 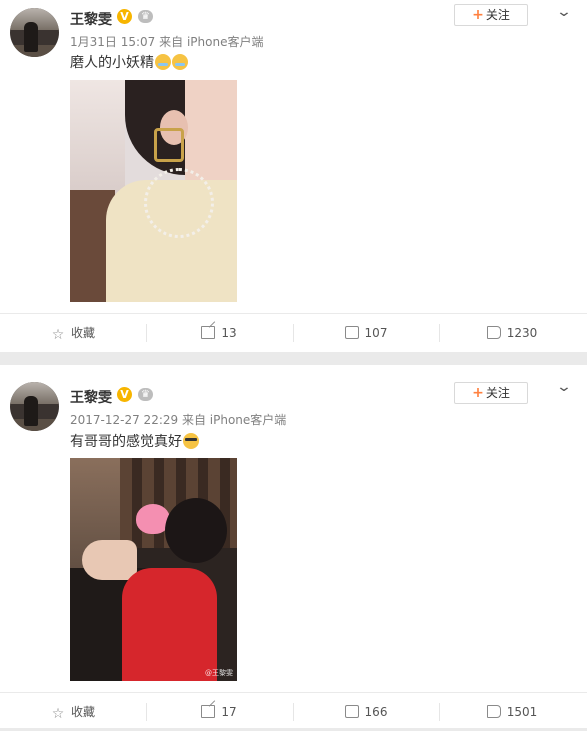 I want to click on post-timestamp: 1月31日 15:07, so click(x=112, y=42).